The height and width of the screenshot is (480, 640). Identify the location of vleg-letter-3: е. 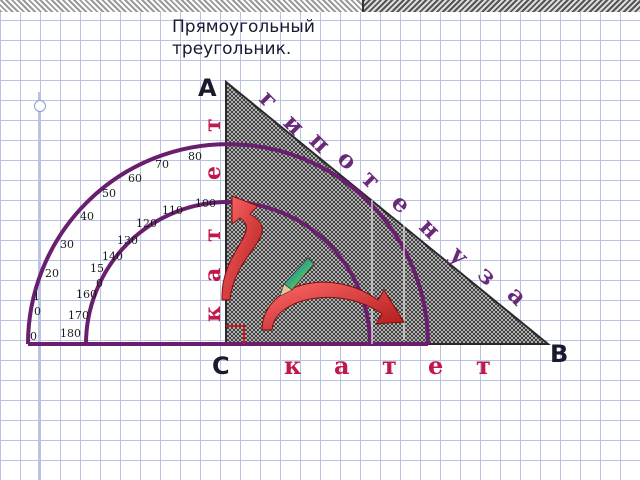
(213, 173).